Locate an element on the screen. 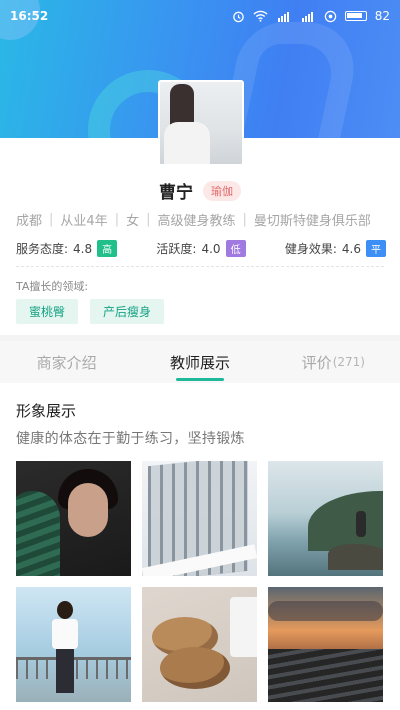 The width and height of the screenshot is (400, 710). fields-label: TA擅长的领域: is located at coordinates (52, 286).